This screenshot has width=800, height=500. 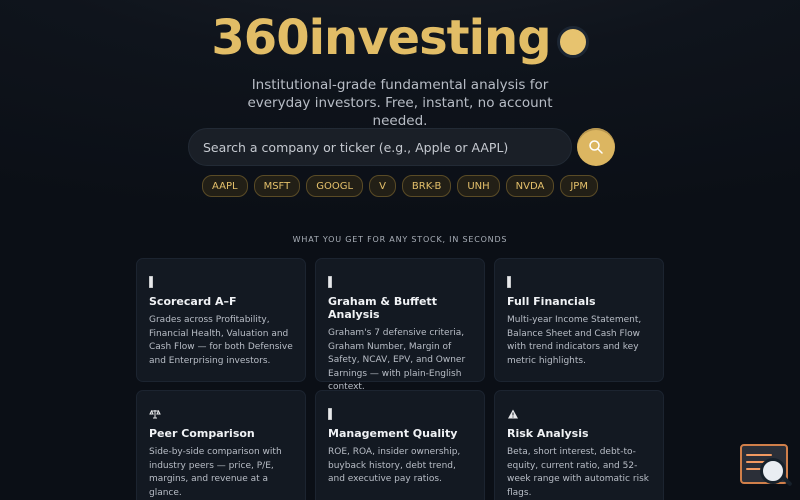 What do you see at coordinates (773, 471) in the screenshot?
I see `magnifier-icon` at bounding box center [773, 471].